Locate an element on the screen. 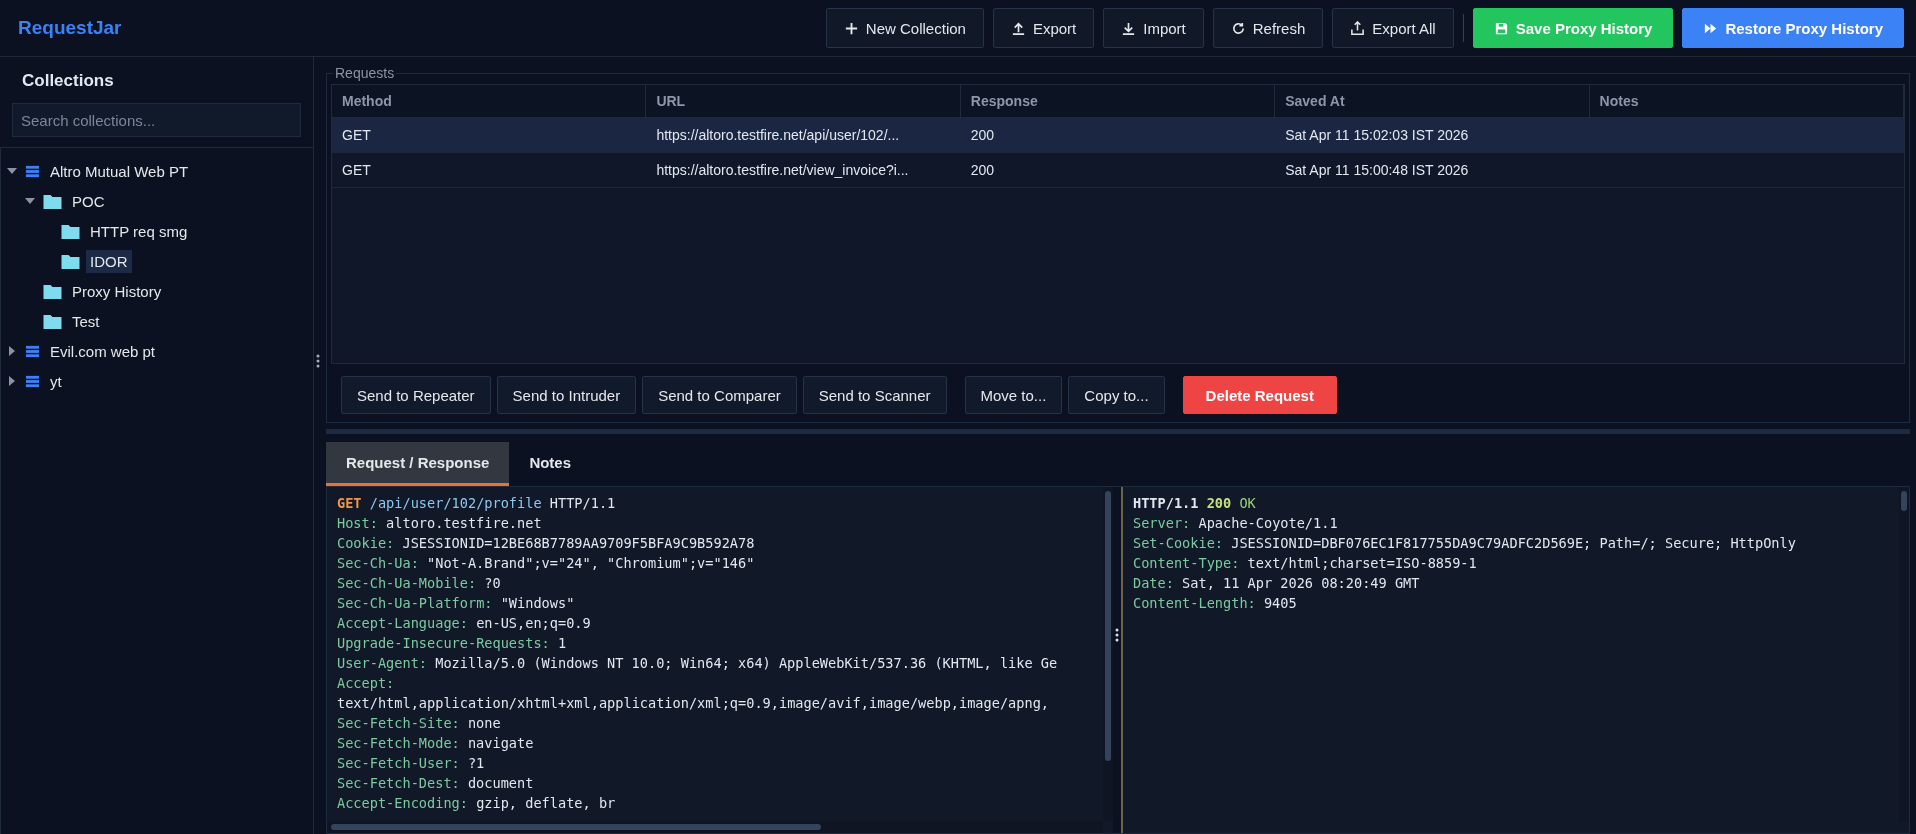  code-line: text/html,application/xhtml+xml,application/xml;q=0.9,image/avif,image/webp,image/apng, is located at coordinates (694, 703).